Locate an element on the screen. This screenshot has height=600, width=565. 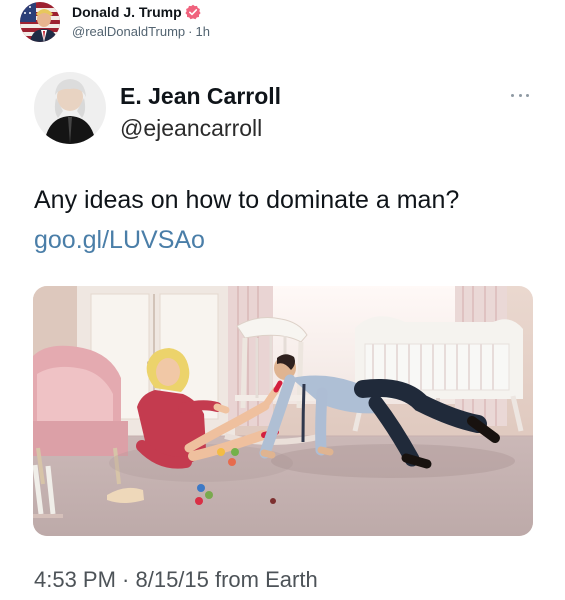
more-options-icon is located at coordinates (520, 95).